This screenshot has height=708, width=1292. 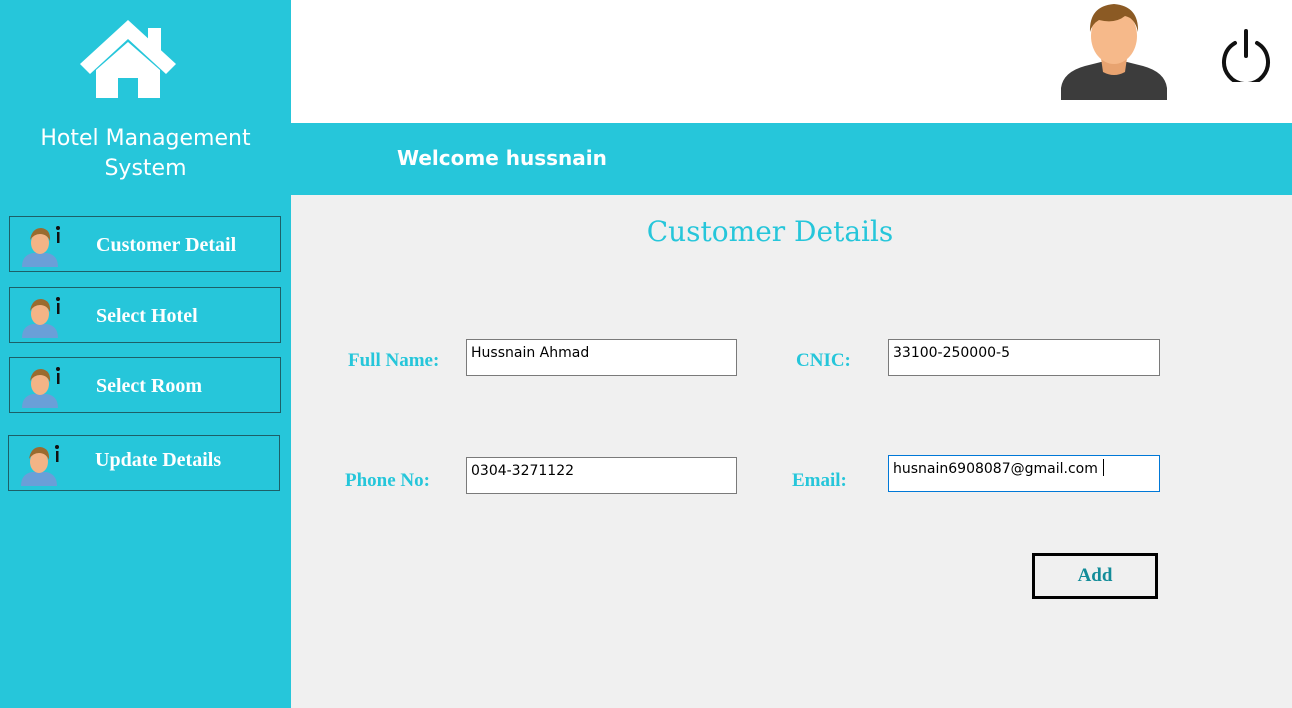 I want to click on nav-select-hotel-button: Select Hotel, so click(x=145, y=315).